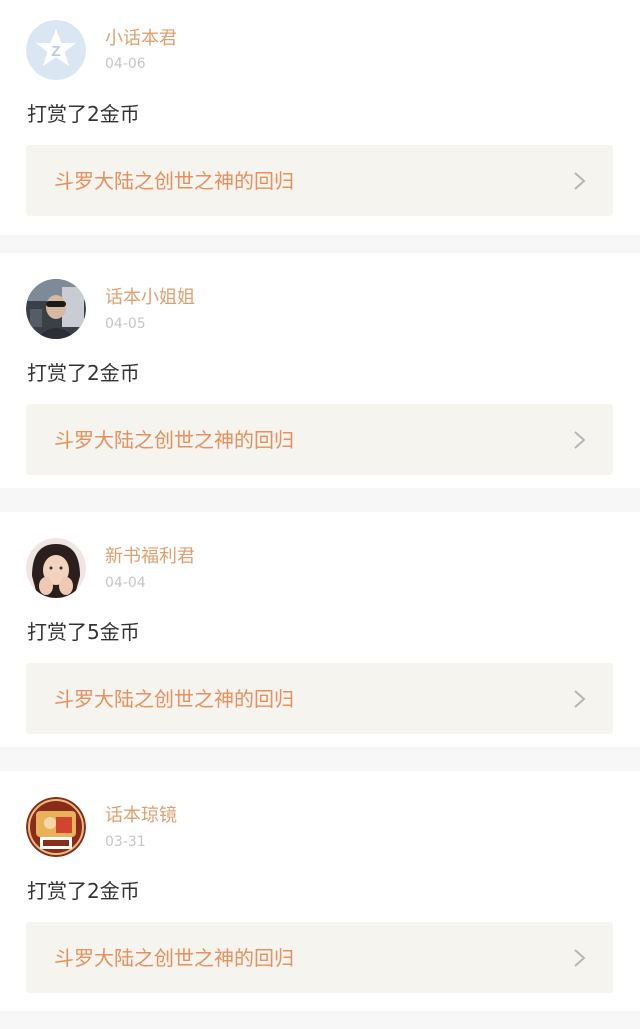 The height and width of the screenshot is (1029, 640). I want to click on star-logo-avatar-icon: Z, so click(56, 50).